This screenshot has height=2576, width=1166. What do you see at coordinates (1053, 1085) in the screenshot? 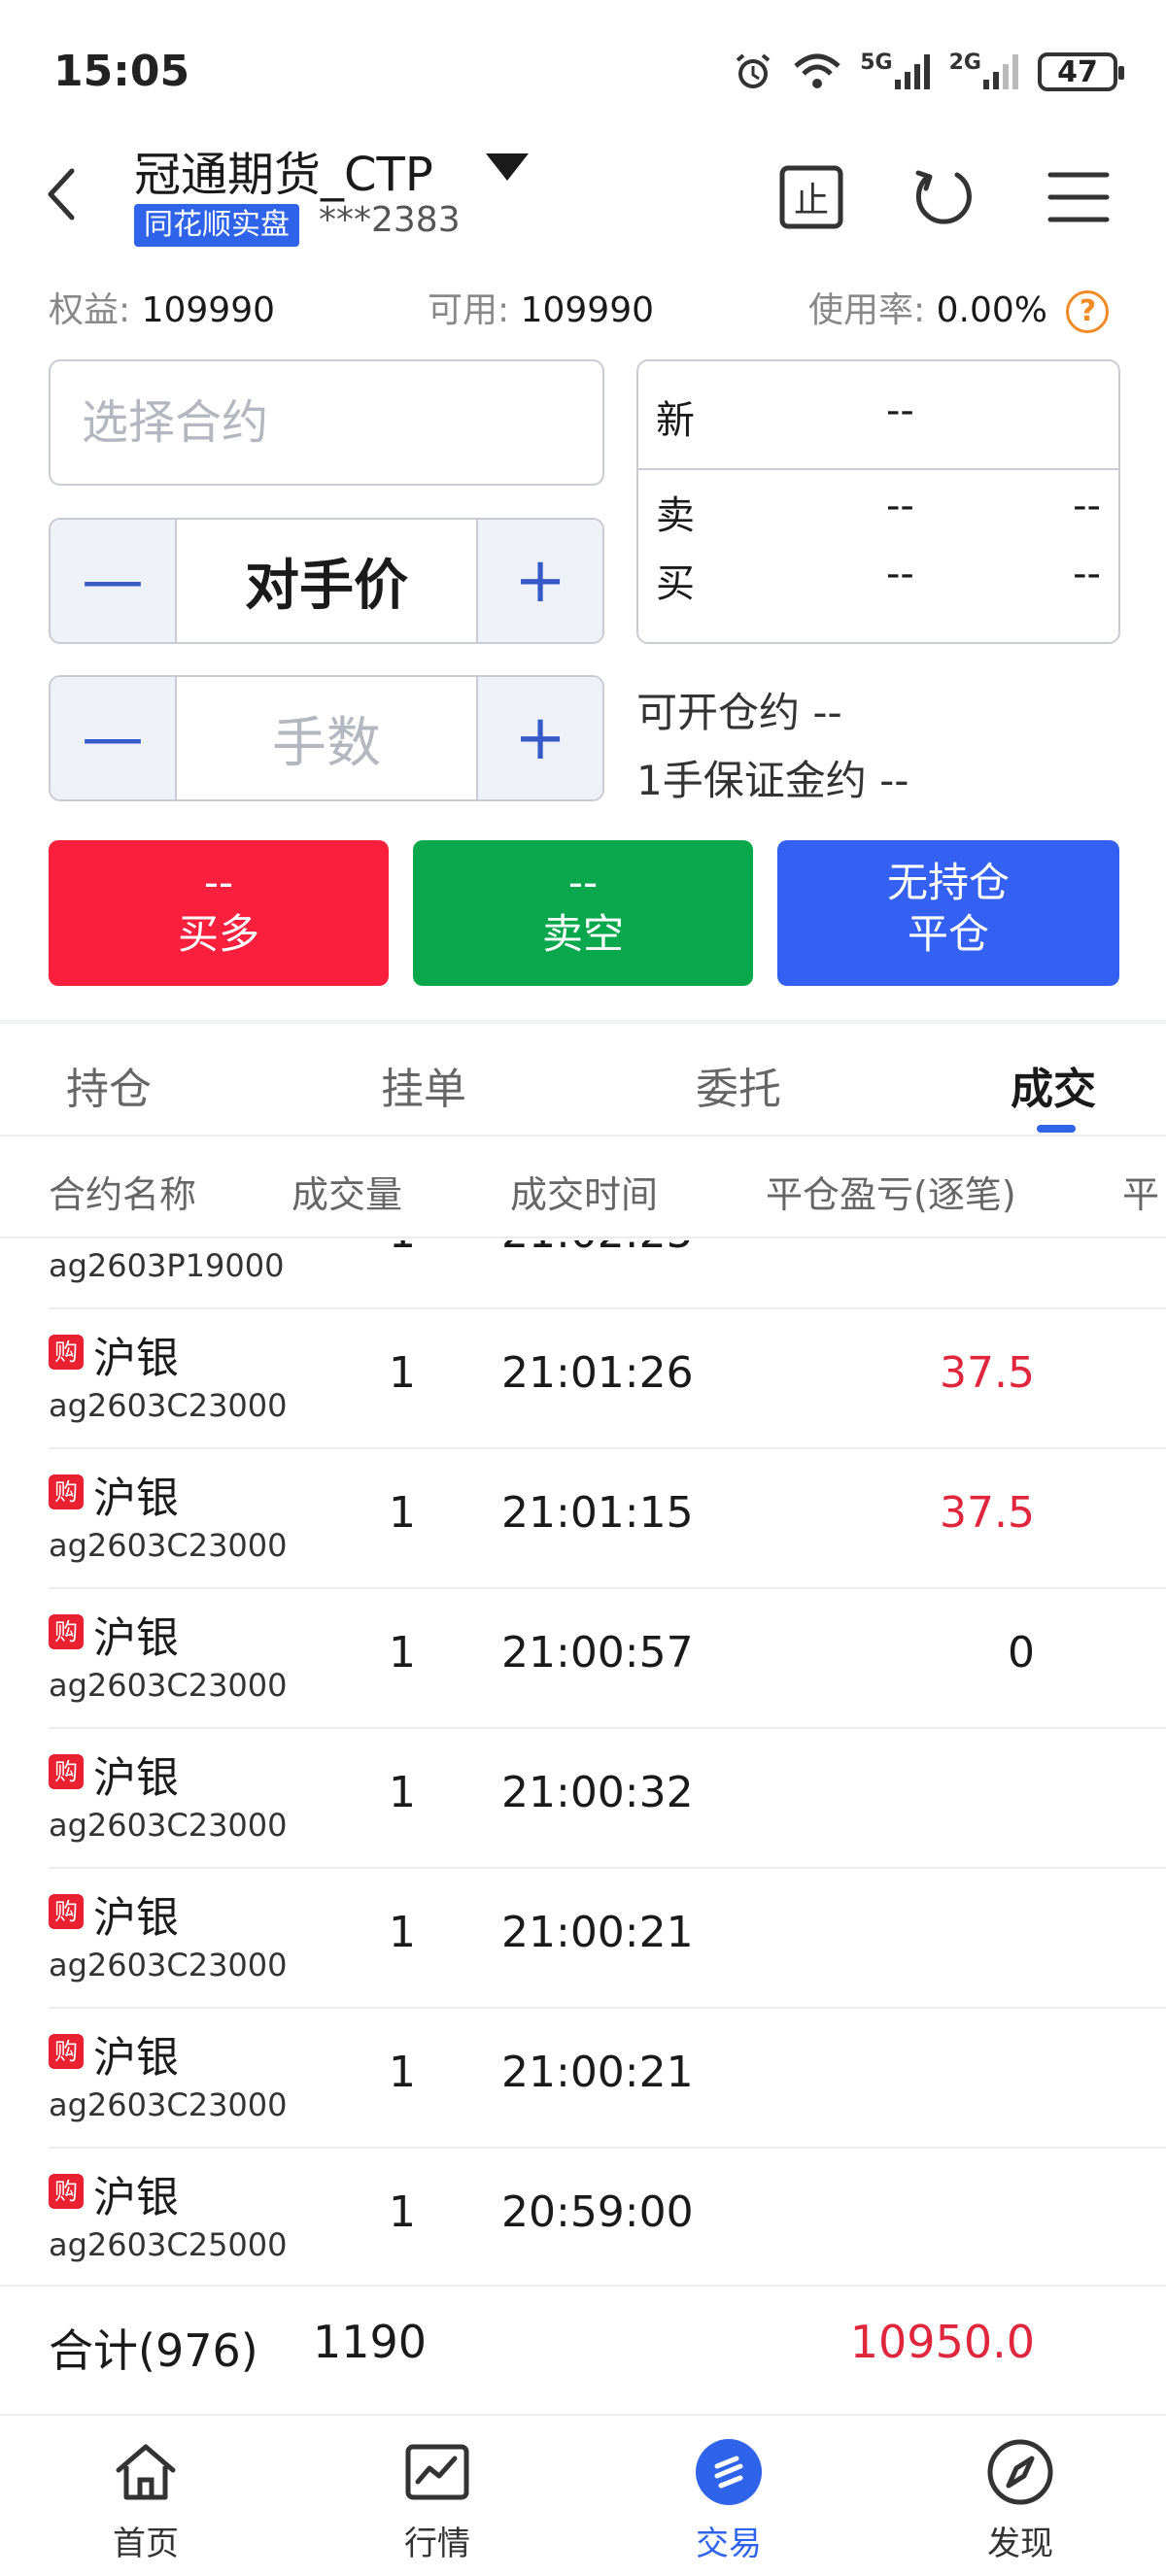
I see `tab-trades: 成交` at bounding box center [1053, 1085].